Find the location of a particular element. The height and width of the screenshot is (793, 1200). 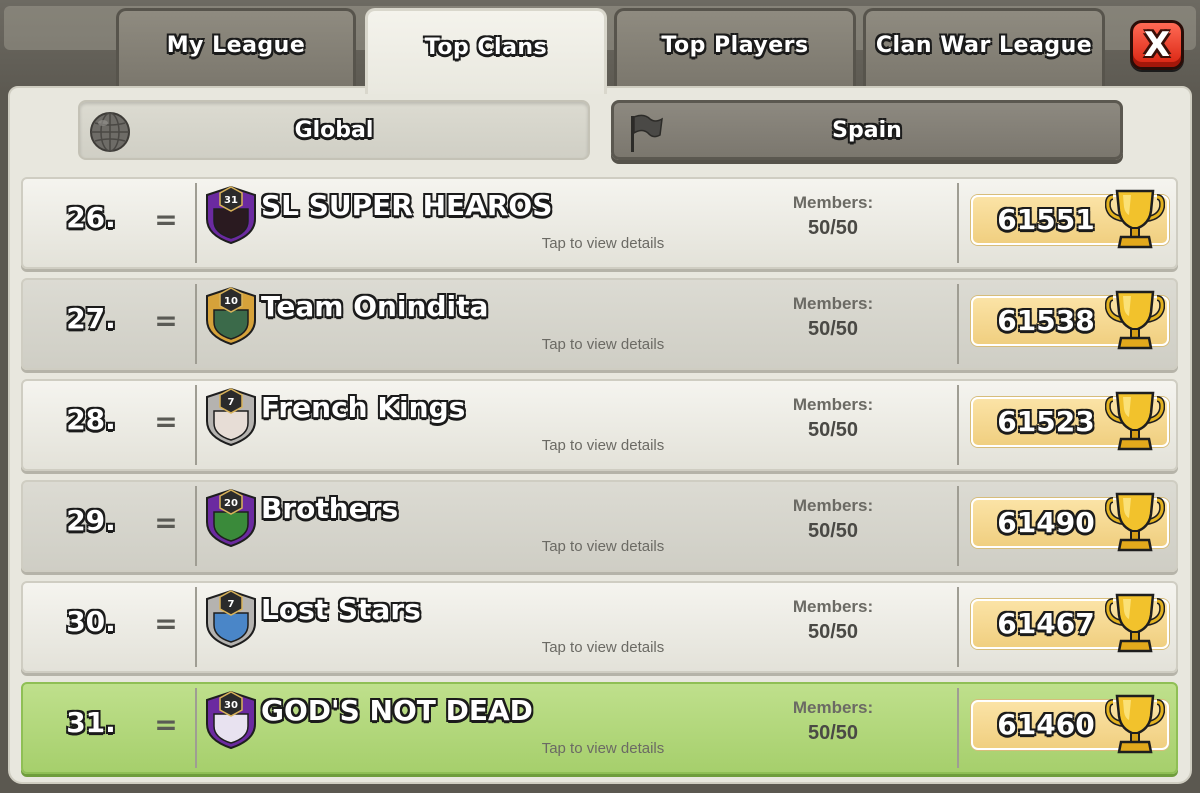

trophy-count: 61467 is located at coordinates (1046, 623).